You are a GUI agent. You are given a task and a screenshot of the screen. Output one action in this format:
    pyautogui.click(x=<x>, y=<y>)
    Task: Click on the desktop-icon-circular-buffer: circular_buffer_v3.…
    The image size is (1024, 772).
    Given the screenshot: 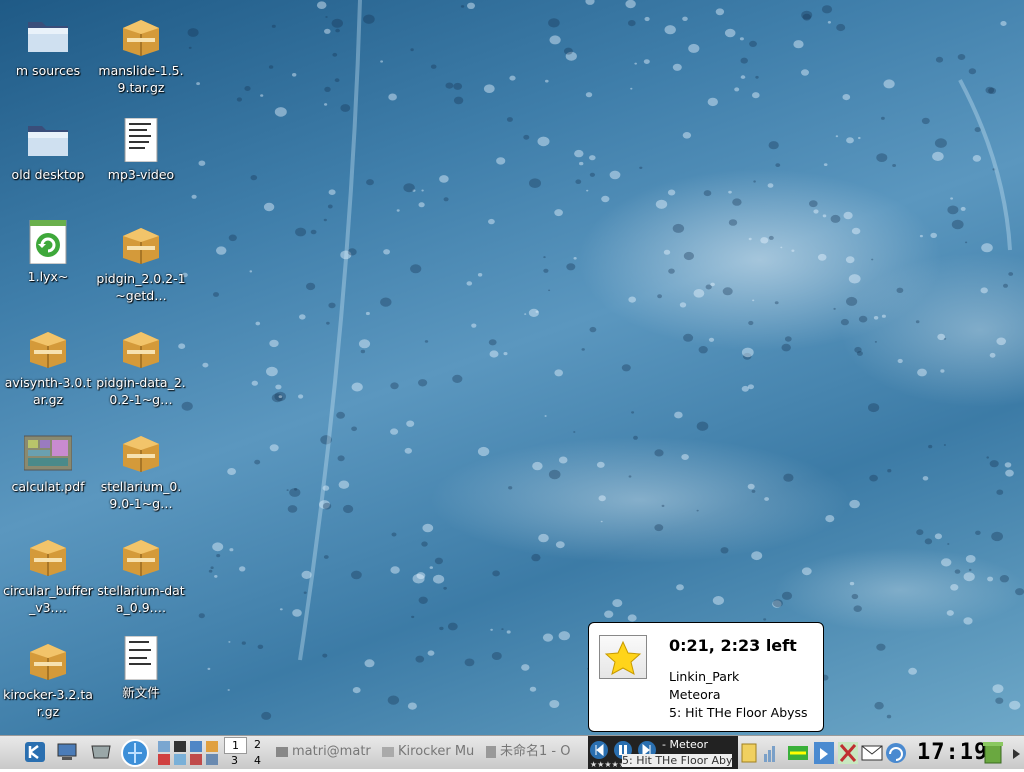 What is the action you would take?
    pyautogui.click(x=48, y=575)
    